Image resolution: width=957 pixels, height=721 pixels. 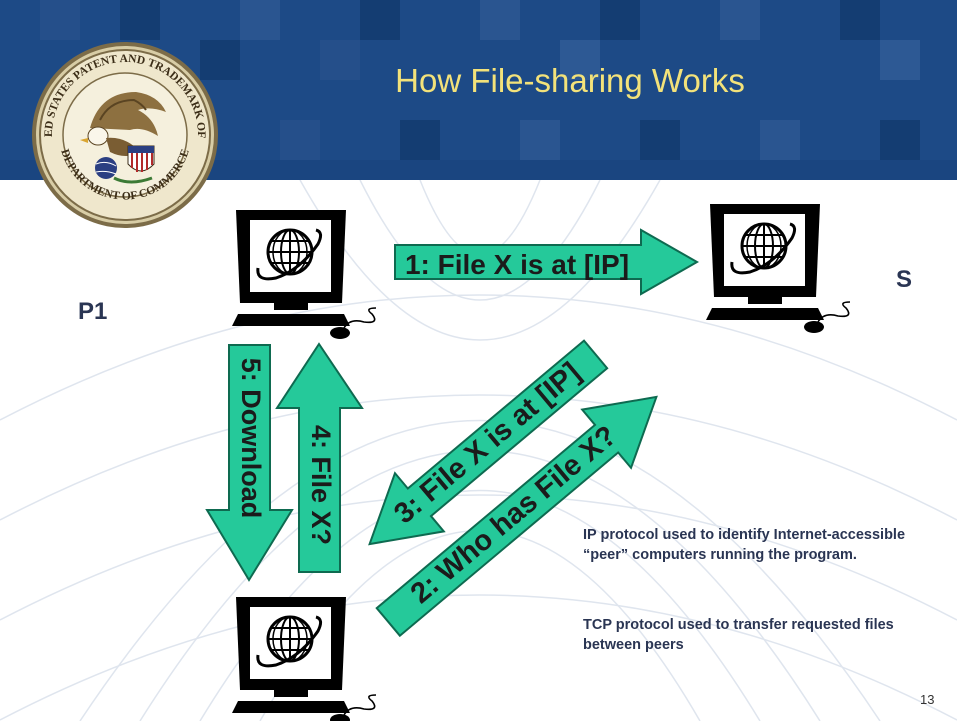 I want to click on arrow-5: 5: Download, so click(x=249, y=463).